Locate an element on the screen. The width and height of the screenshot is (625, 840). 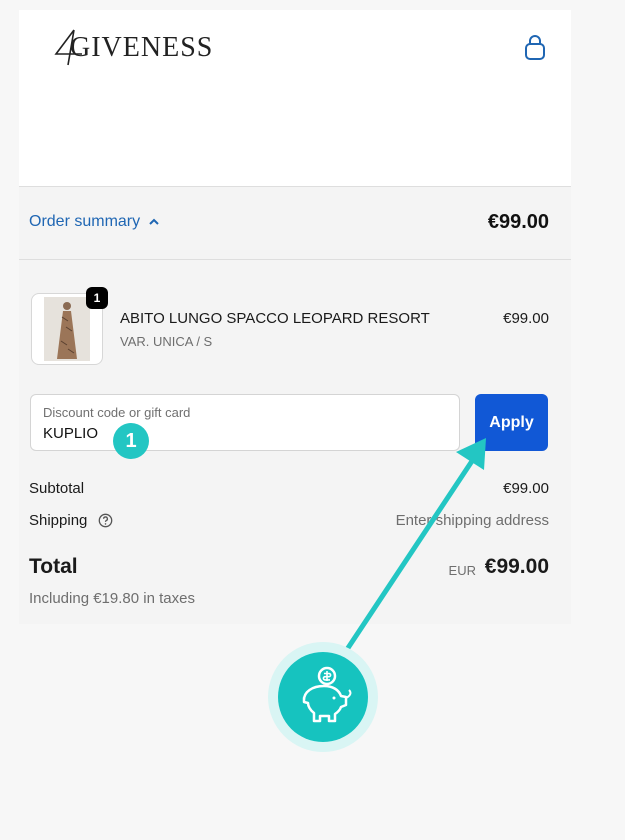
total-label: Total is located at coordinates (53, 566).